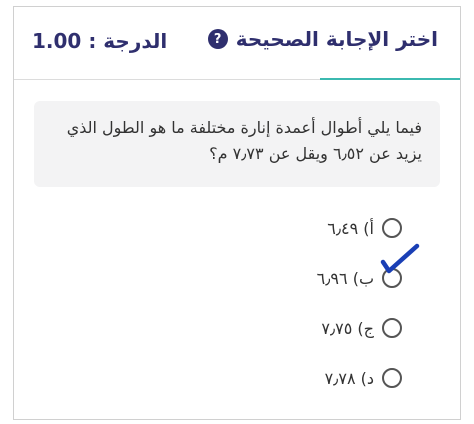  Describe the element at coordinates (217, 39) in the screenshot. I see `question-circle-icon: ?` at that location.